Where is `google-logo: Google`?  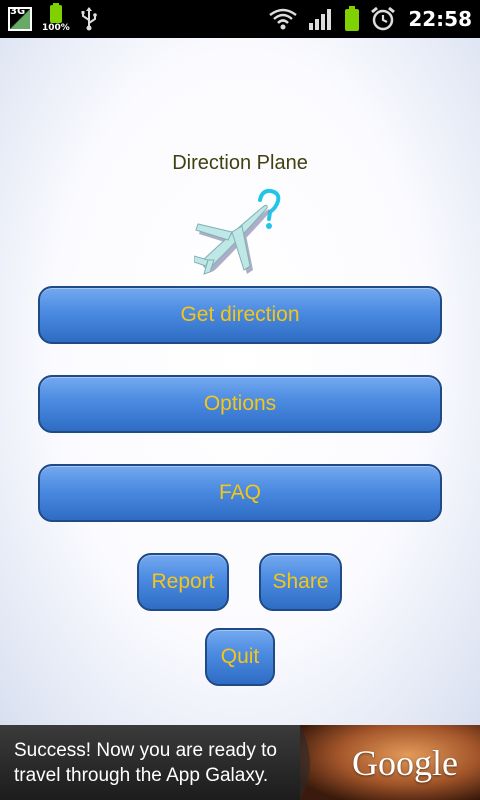
google-logo: Google is located at coordinates (405, 763).